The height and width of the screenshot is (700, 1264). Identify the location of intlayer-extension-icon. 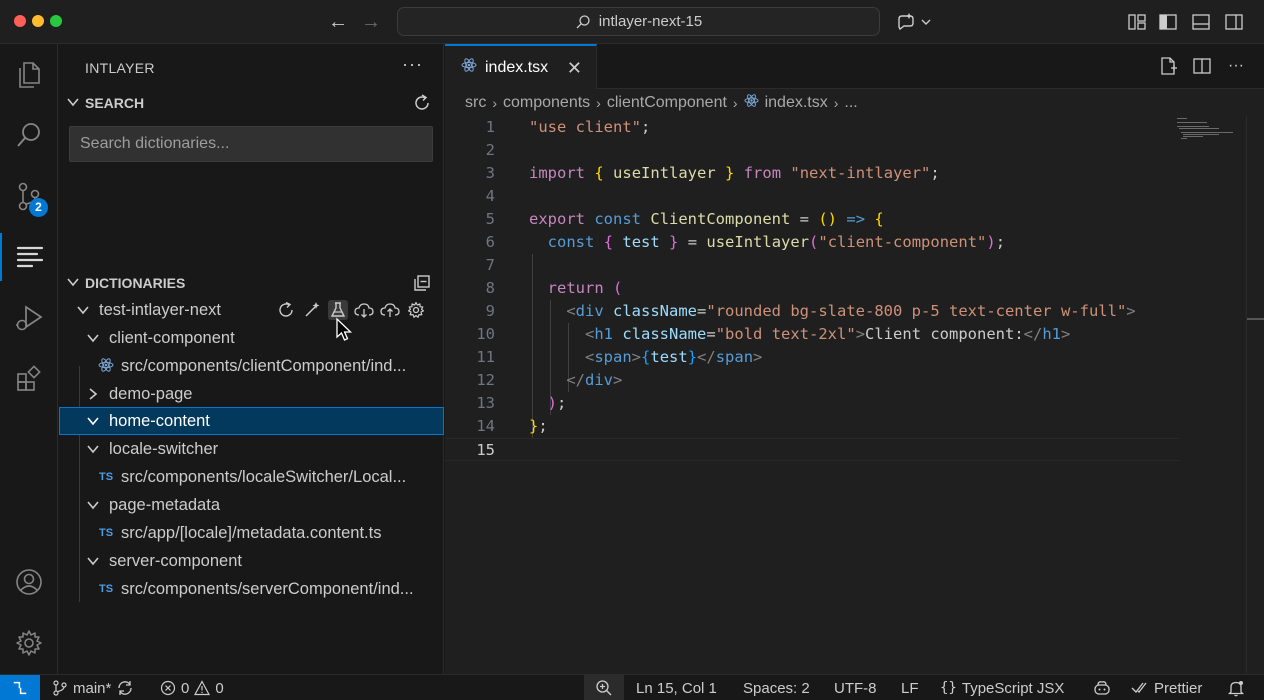
(29, 257).